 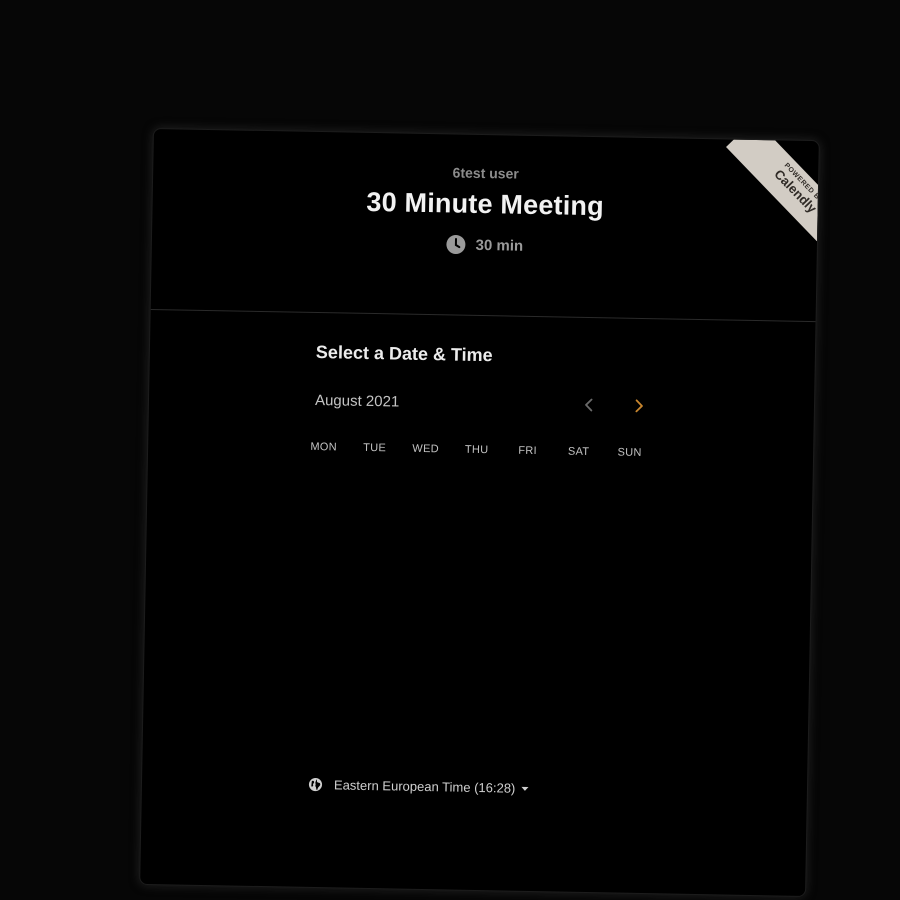 I want to click on weekday-fri: FRI, so click(x=528, y=451).